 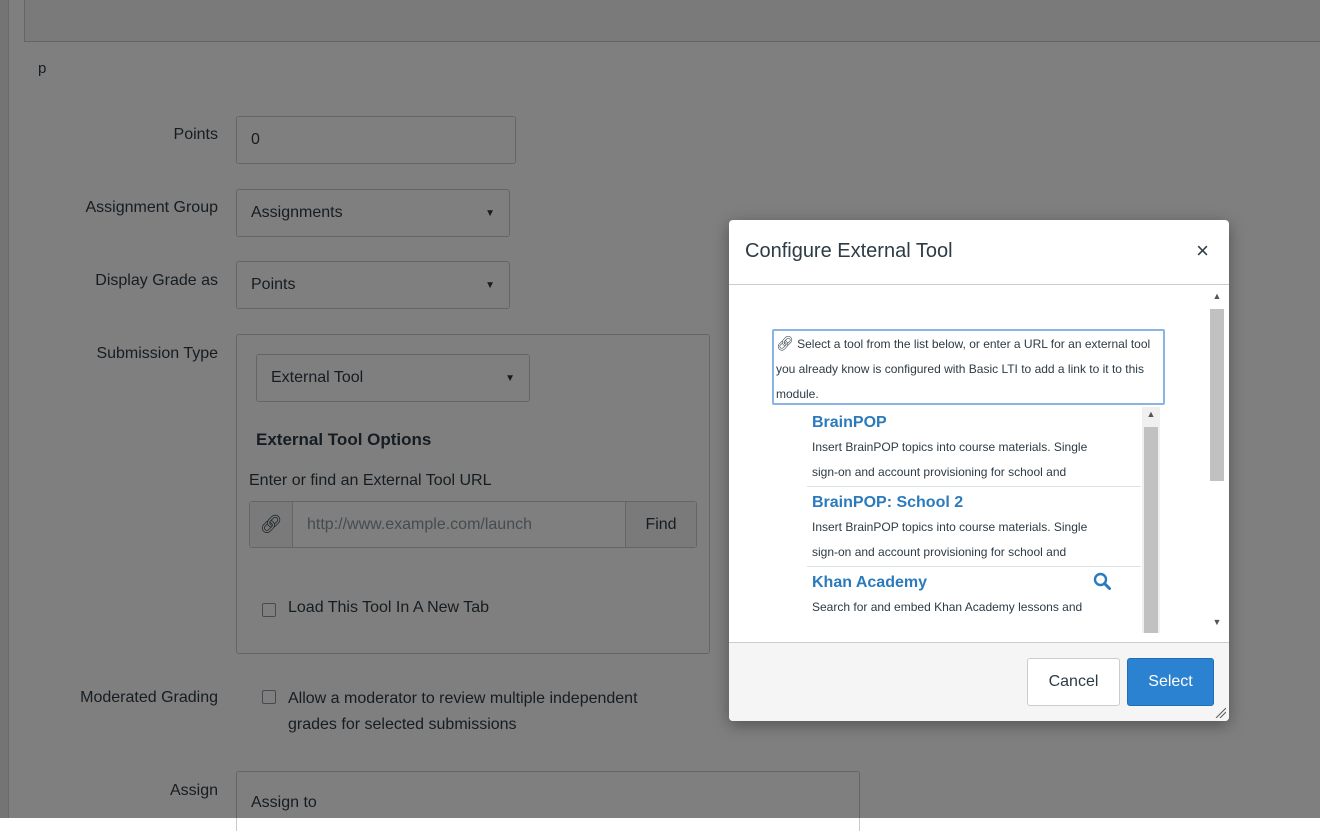 I want to click on cancel-button: Cancel, so click(x=1073, y=682).